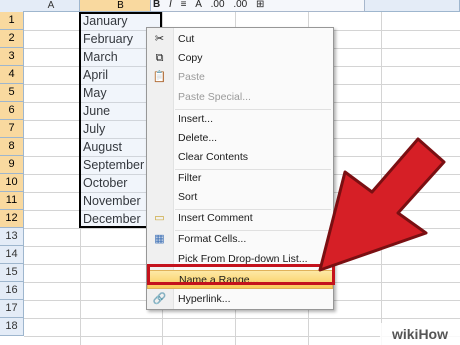 Image resolution: width=460 pixels, height=345 pixels. Describe the element at coordinates (190, 58) in the screenshot. I see `menu-item-label: Copy` at that location.